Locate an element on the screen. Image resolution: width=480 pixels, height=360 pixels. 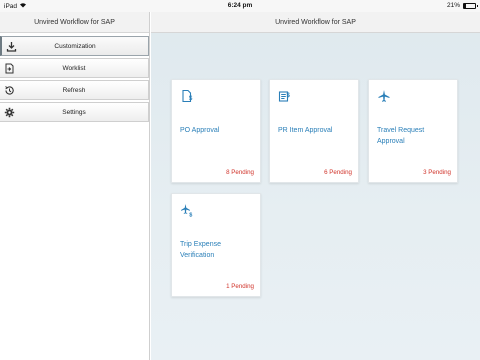
status-time: 6:24 pm is located at coordinates (240, 5).